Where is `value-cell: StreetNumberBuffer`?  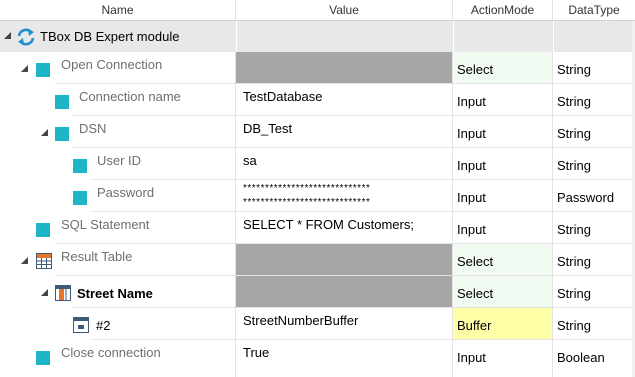 value-cell: StreetNumberBuffer is located at coordinates (344, 324).